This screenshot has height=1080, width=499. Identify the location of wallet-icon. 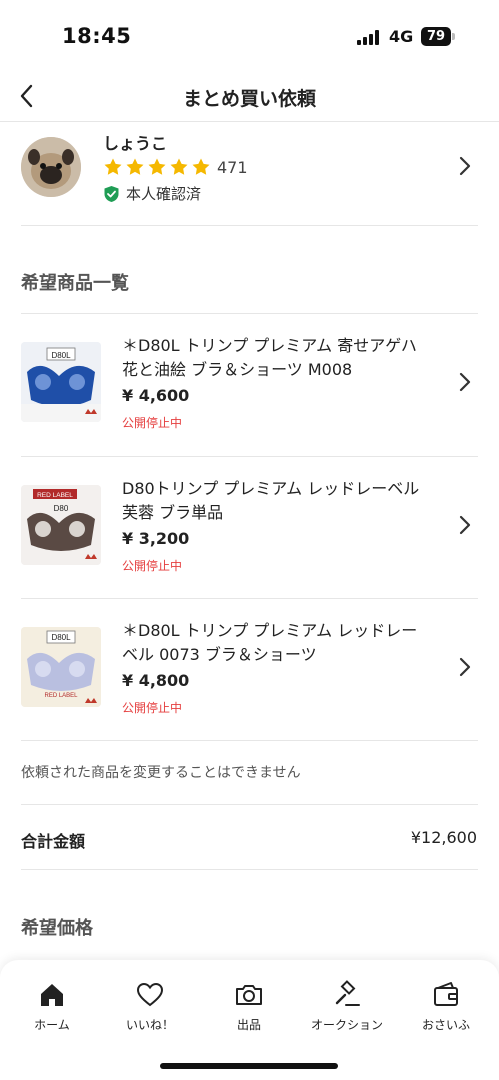
(446, 994).